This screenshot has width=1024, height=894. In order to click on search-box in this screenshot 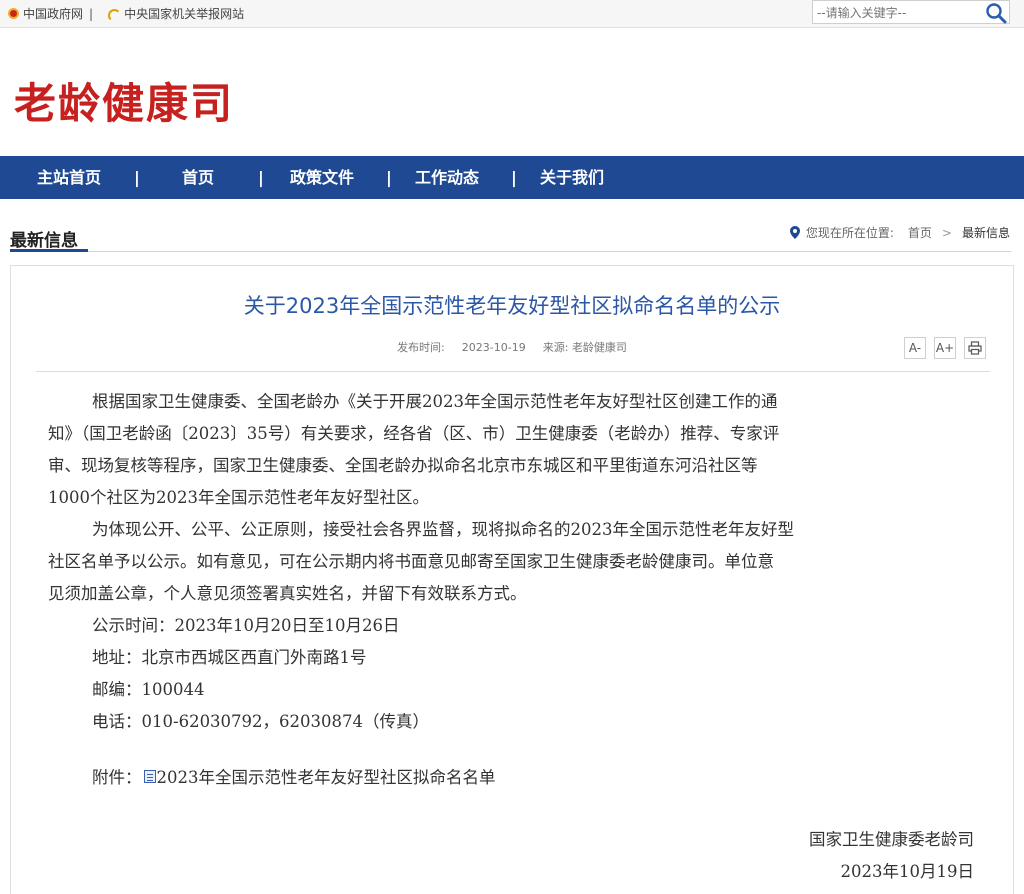, I will do `click(911, 12)`.